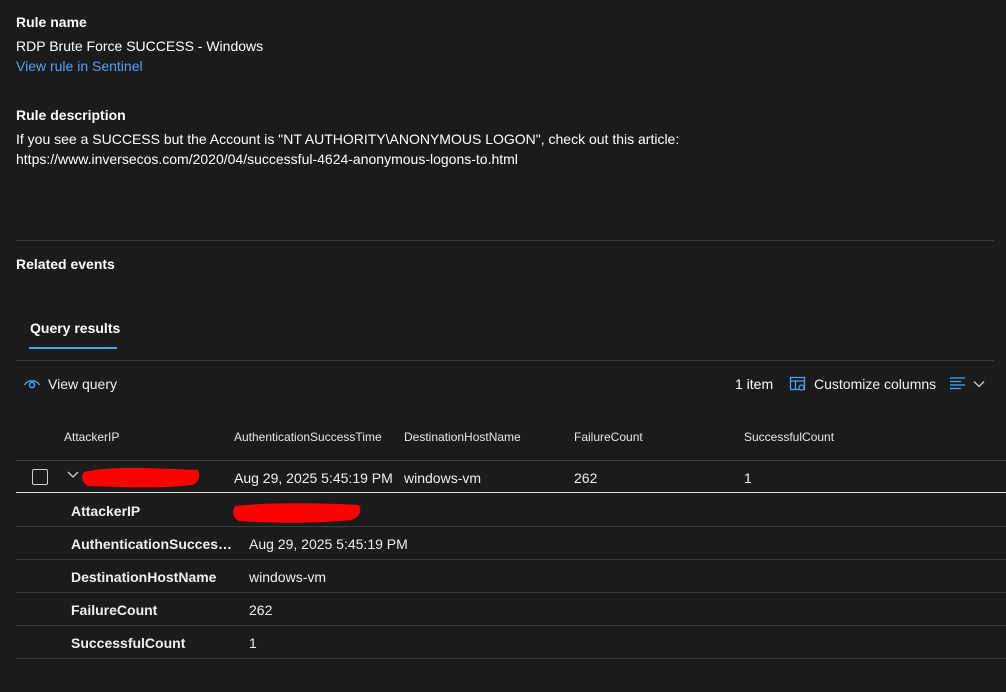 The image size is (1006, 692). I want to click on tab-query-results: Query results, so click(75, 328).